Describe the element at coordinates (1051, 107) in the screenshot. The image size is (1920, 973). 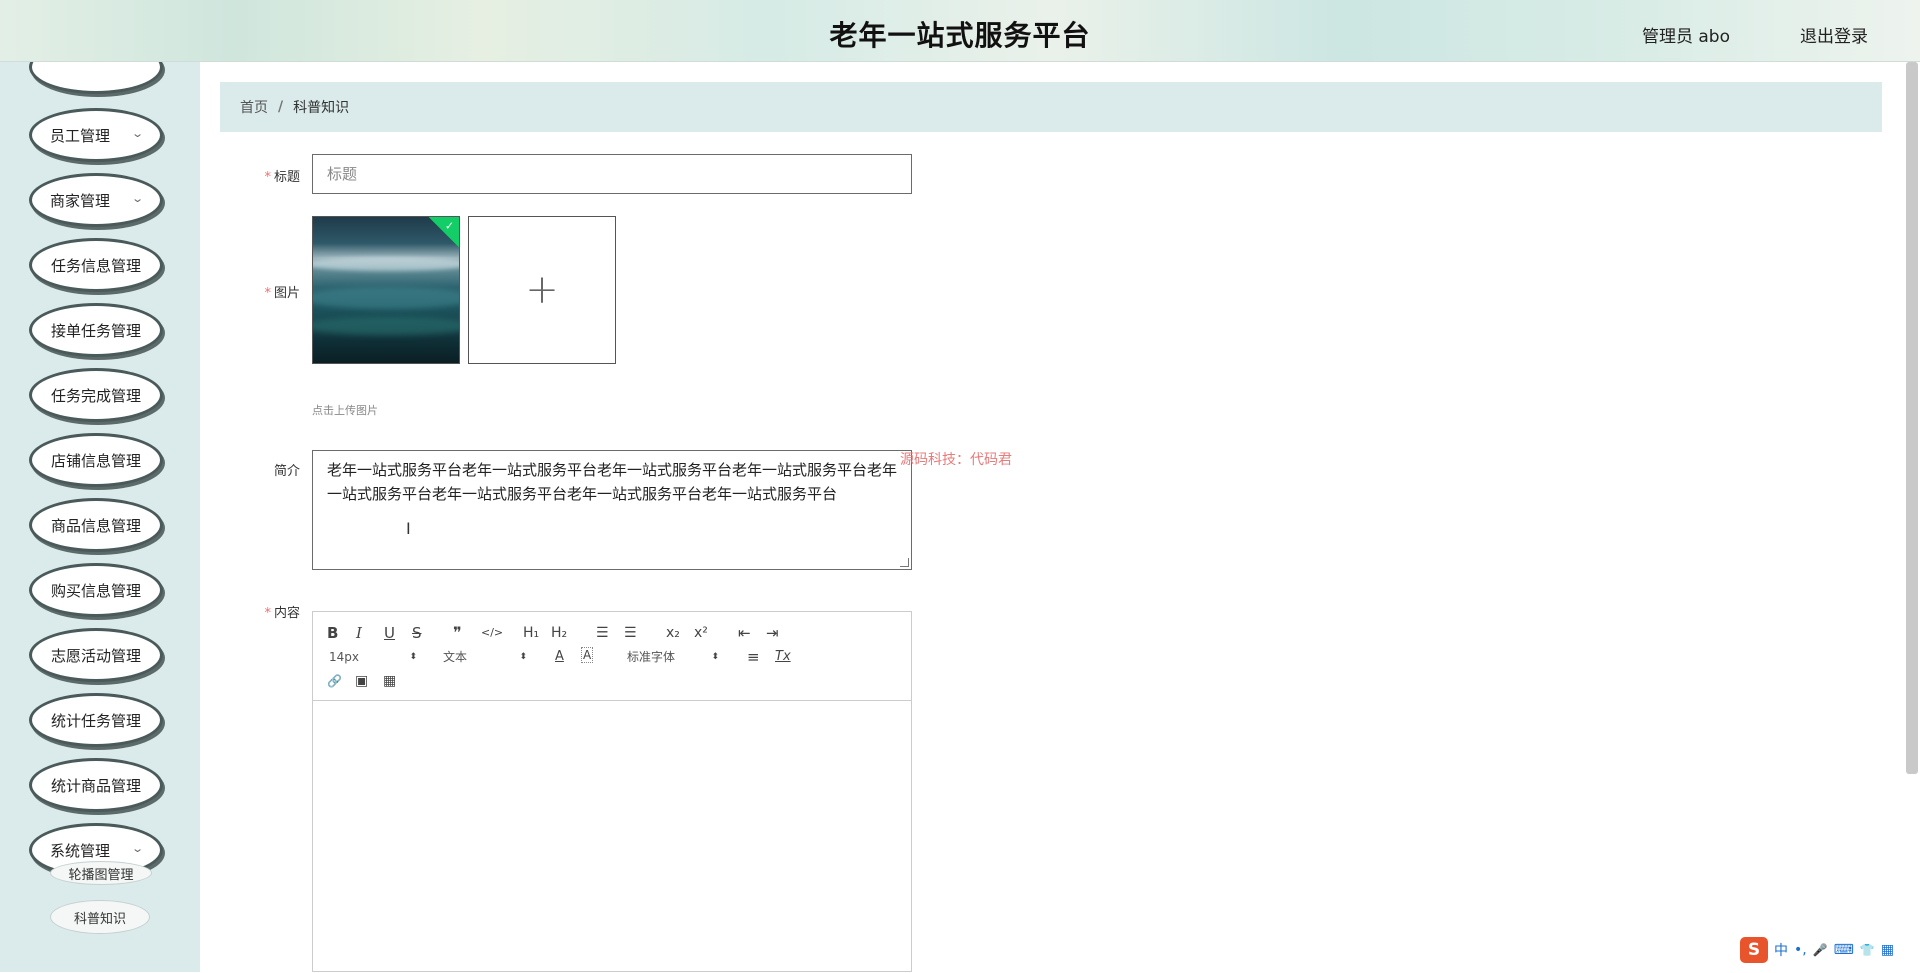
I see `breadcrumb: 首页 / 科普知识` at that location.